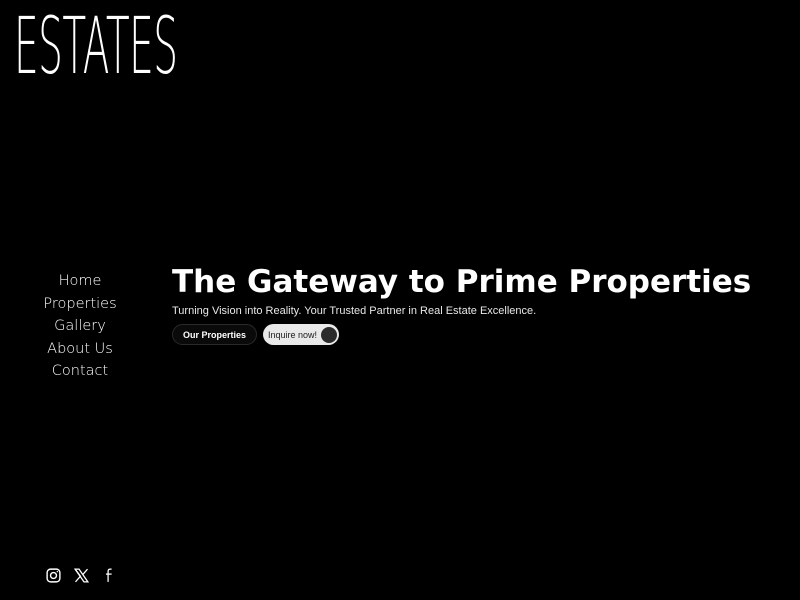  I want to click on x-icon, so click(81, 575).